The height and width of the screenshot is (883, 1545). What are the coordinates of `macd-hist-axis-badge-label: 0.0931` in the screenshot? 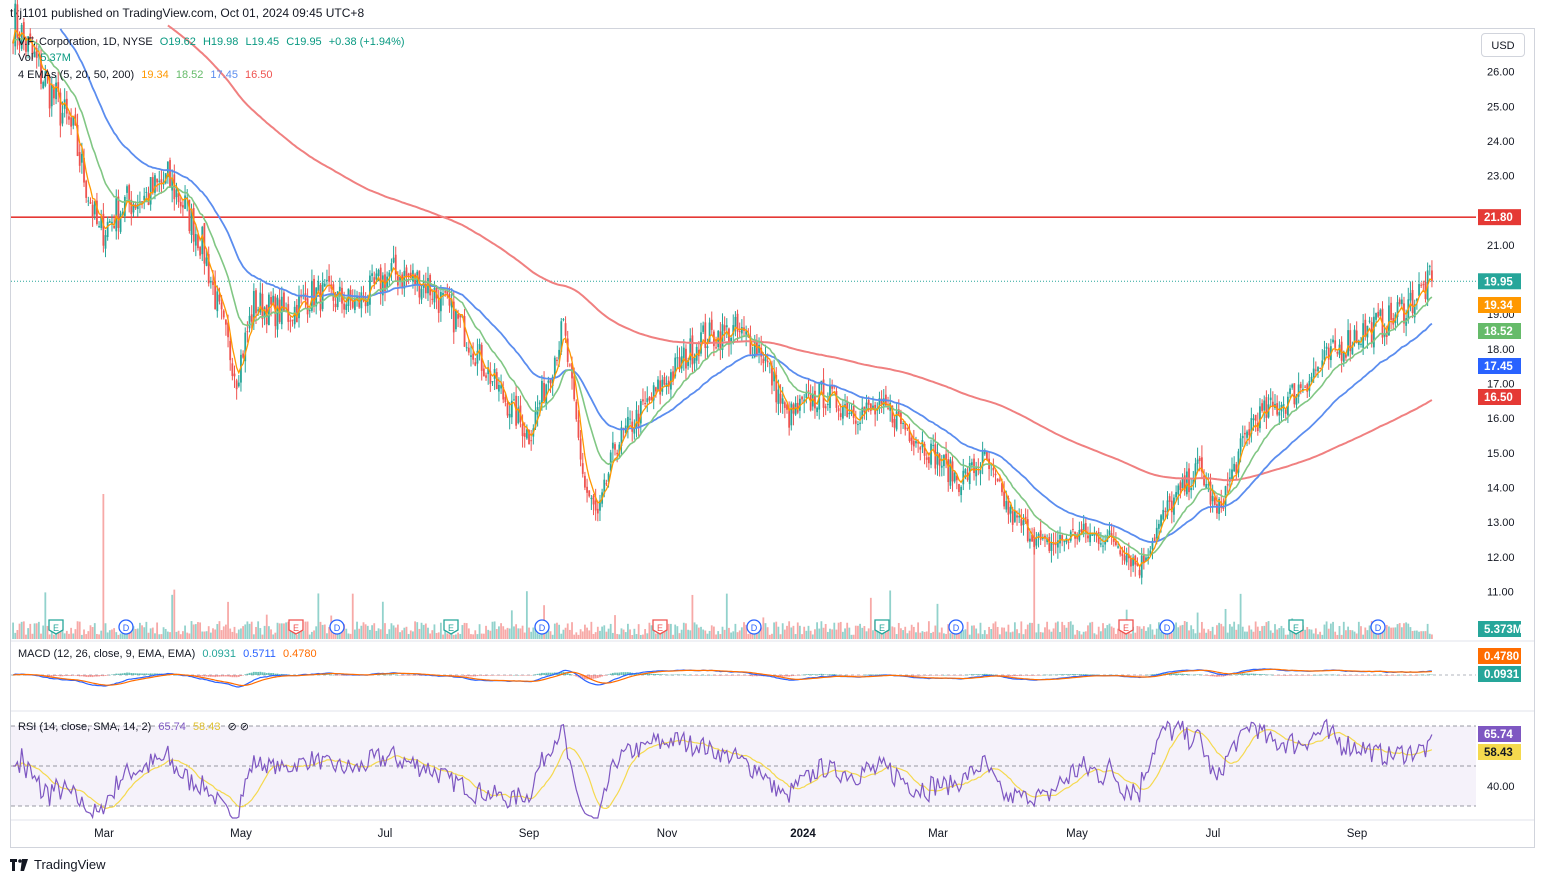 It's located at (1502, 675).